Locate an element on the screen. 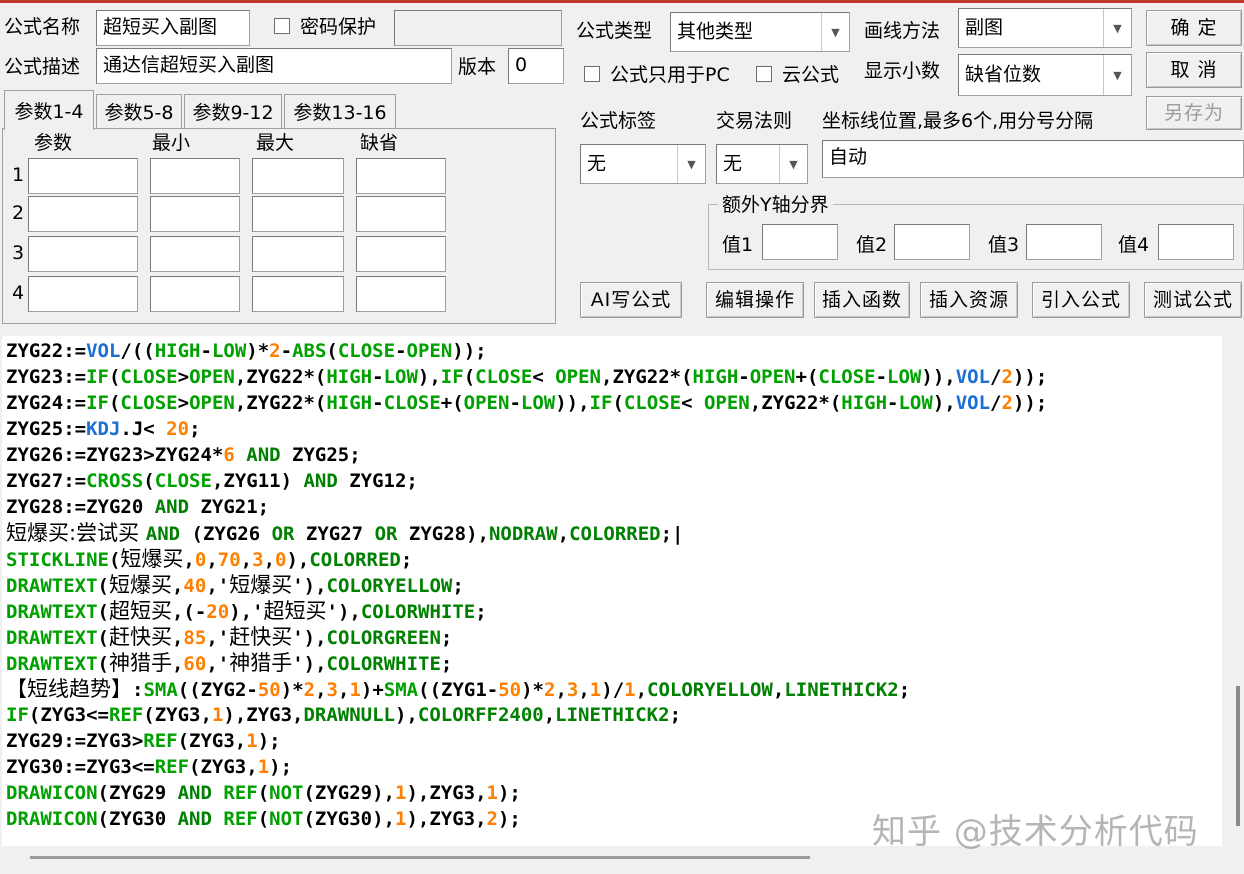 This screenshot has height=874, width=1244. code-token: REF is located at coordinates (240, 819).